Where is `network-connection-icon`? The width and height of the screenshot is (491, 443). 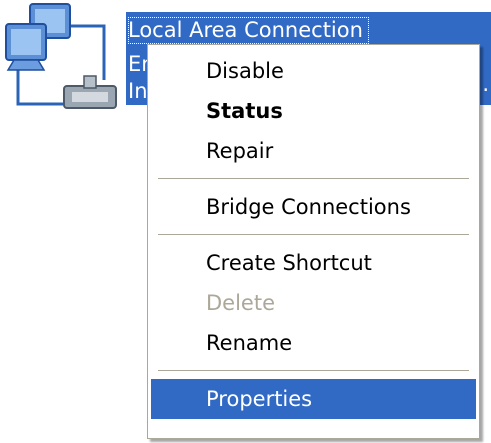
network-connection-icon is located at coordinates (61, 61).